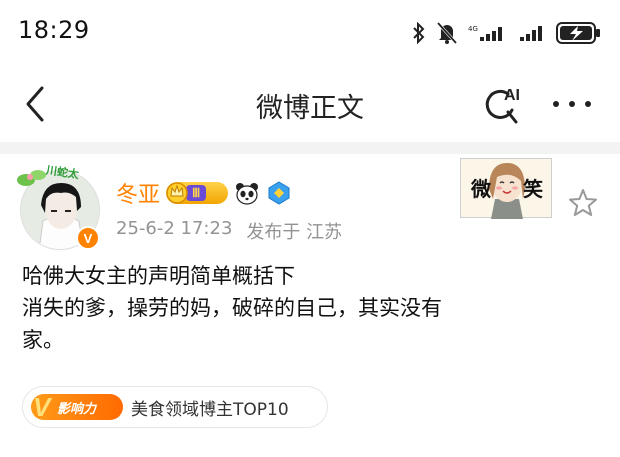 This screenshot has width=620, height=457. I want to click on gem-medal-icon, so click(279, 193).